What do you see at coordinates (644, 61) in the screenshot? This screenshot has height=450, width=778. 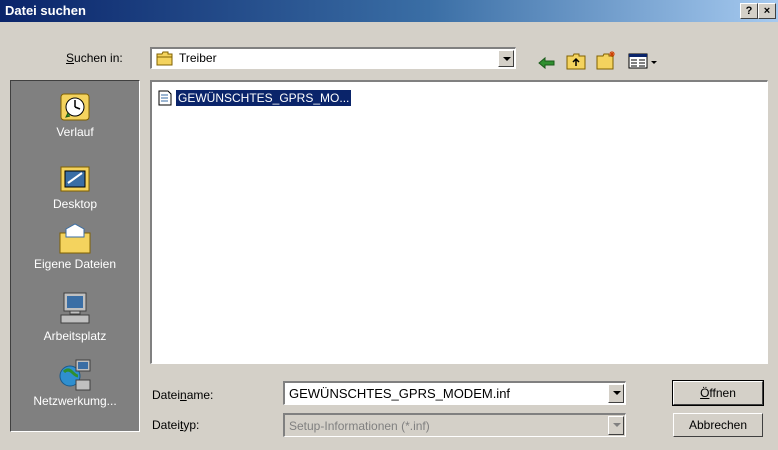 I see `view-menu-icon` at bounding box center [644, 61].